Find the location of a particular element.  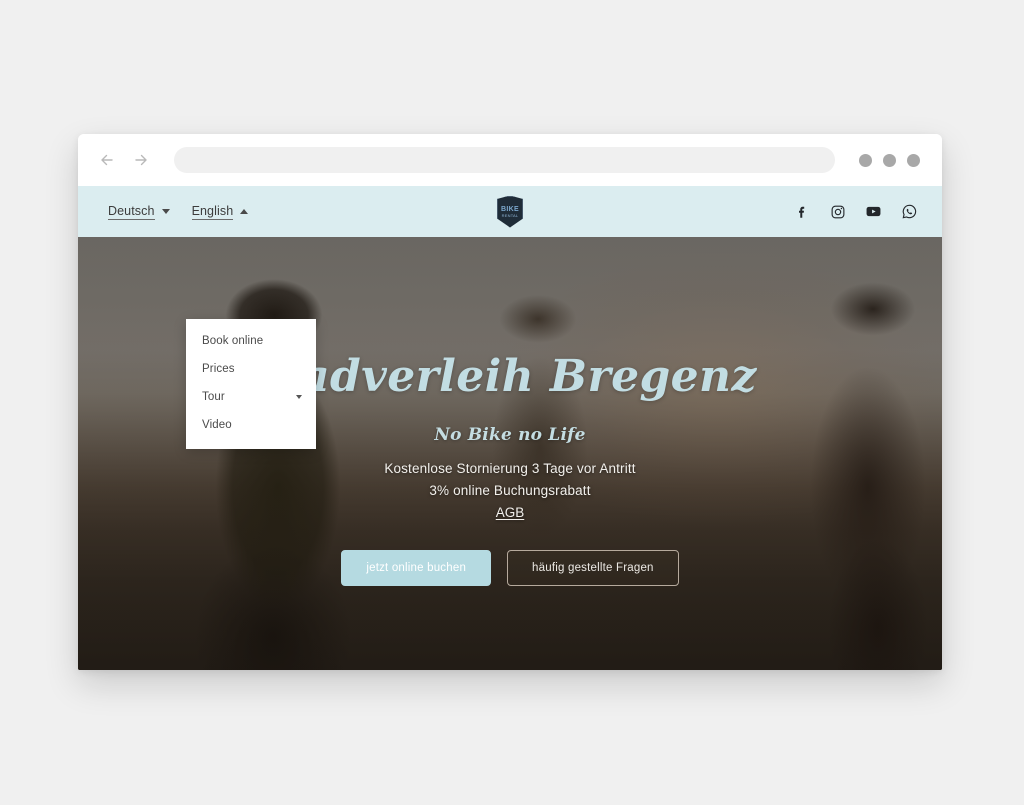

bike-rental-logo: BIKE RENTAL is located at coordinates (510, 211).